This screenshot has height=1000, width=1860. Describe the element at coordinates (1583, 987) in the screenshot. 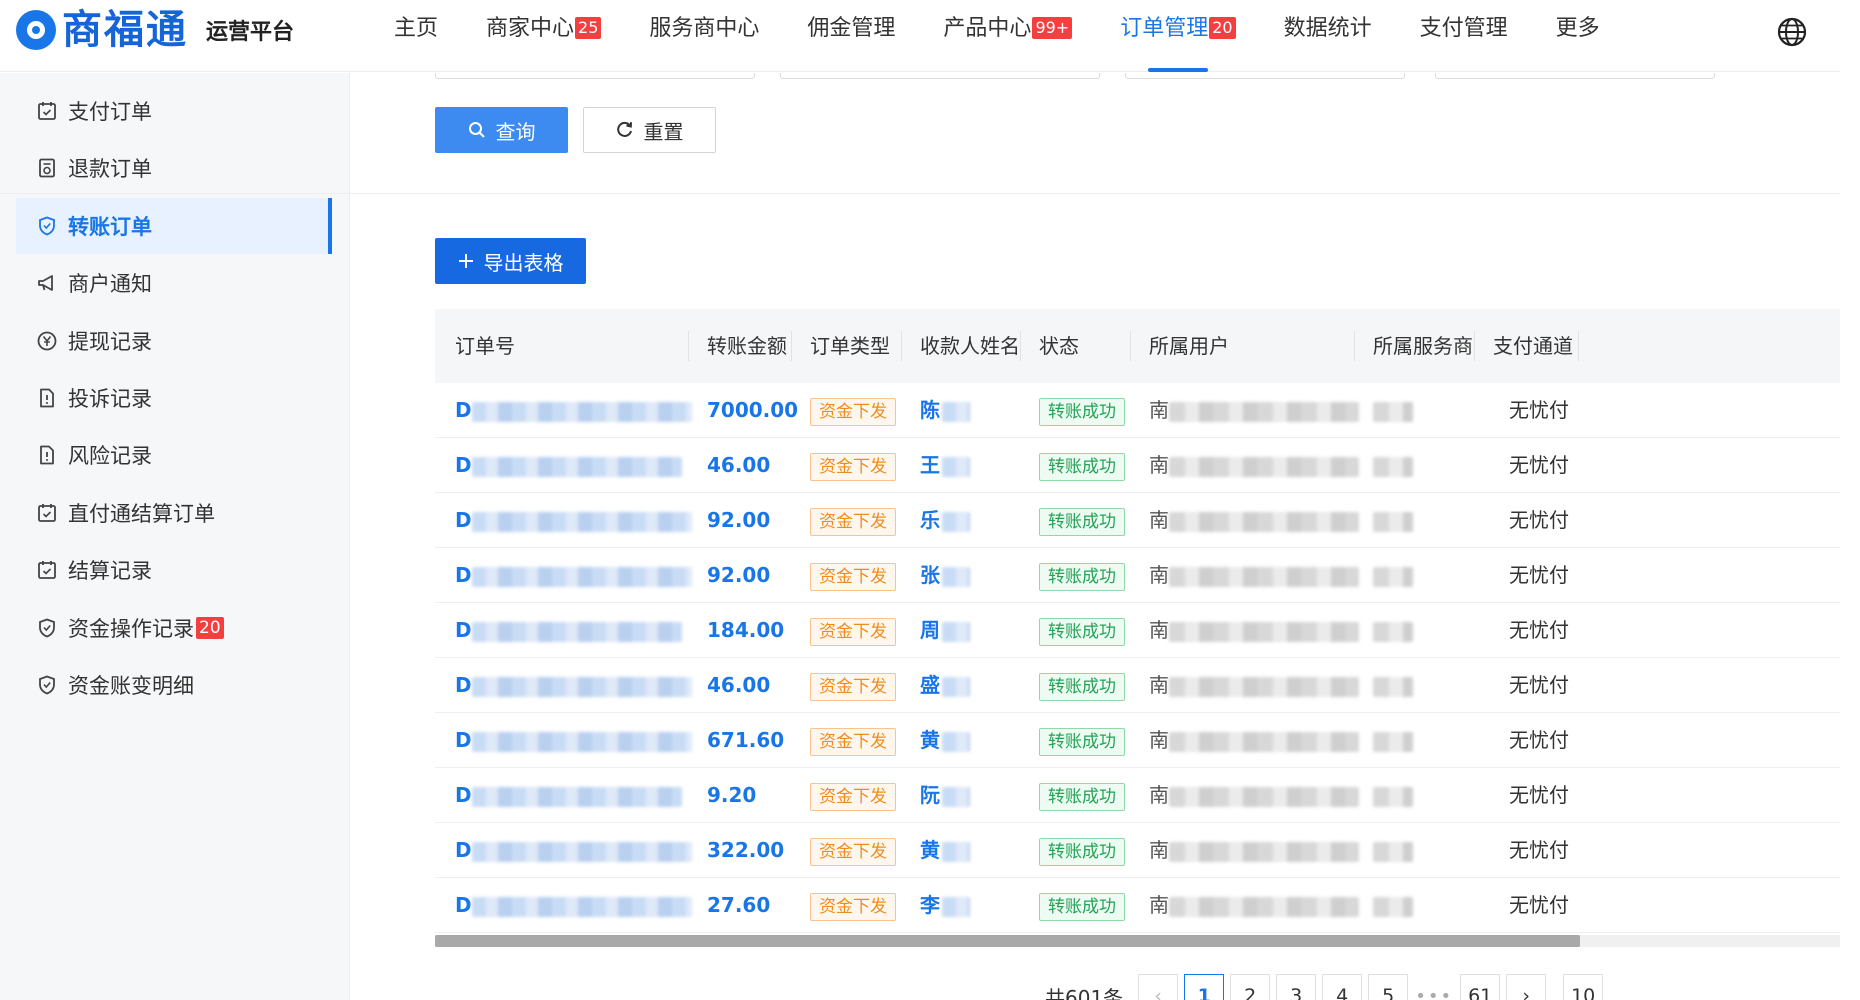

I see `page-size-select: 10` at that location.